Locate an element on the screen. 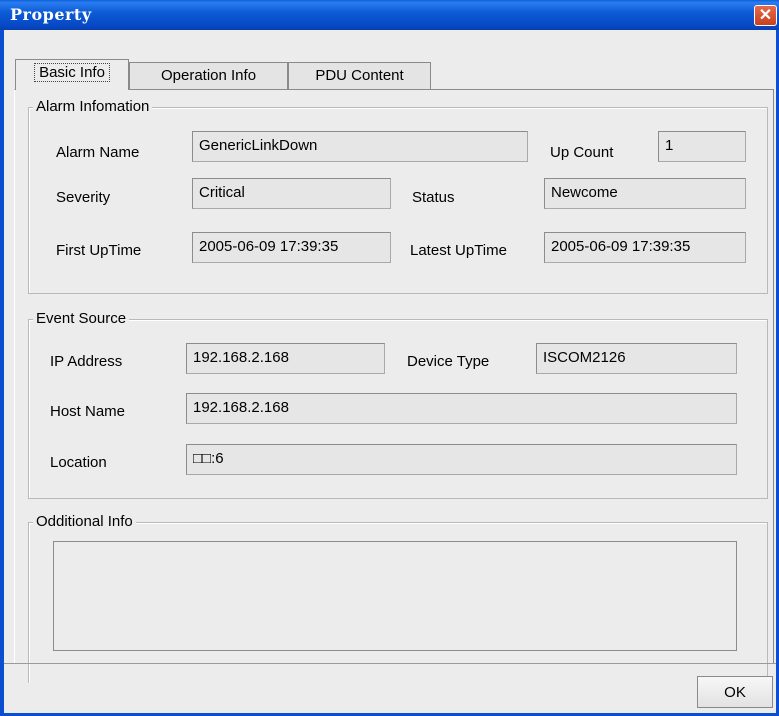  device-type-field: ISCOM2126 is located at coordinates (636, 358).